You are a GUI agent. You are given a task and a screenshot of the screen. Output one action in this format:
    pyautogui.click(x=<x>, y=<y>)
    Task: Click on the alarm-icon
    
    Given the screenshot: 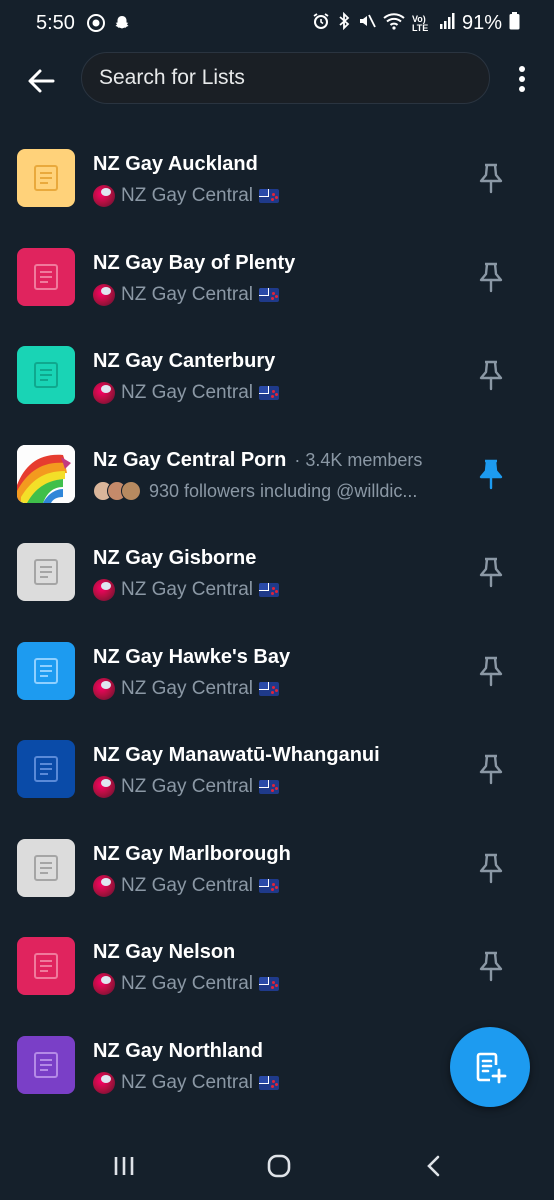 What is the action you would take?
    pyautogui.click(x=321, y=23)
    